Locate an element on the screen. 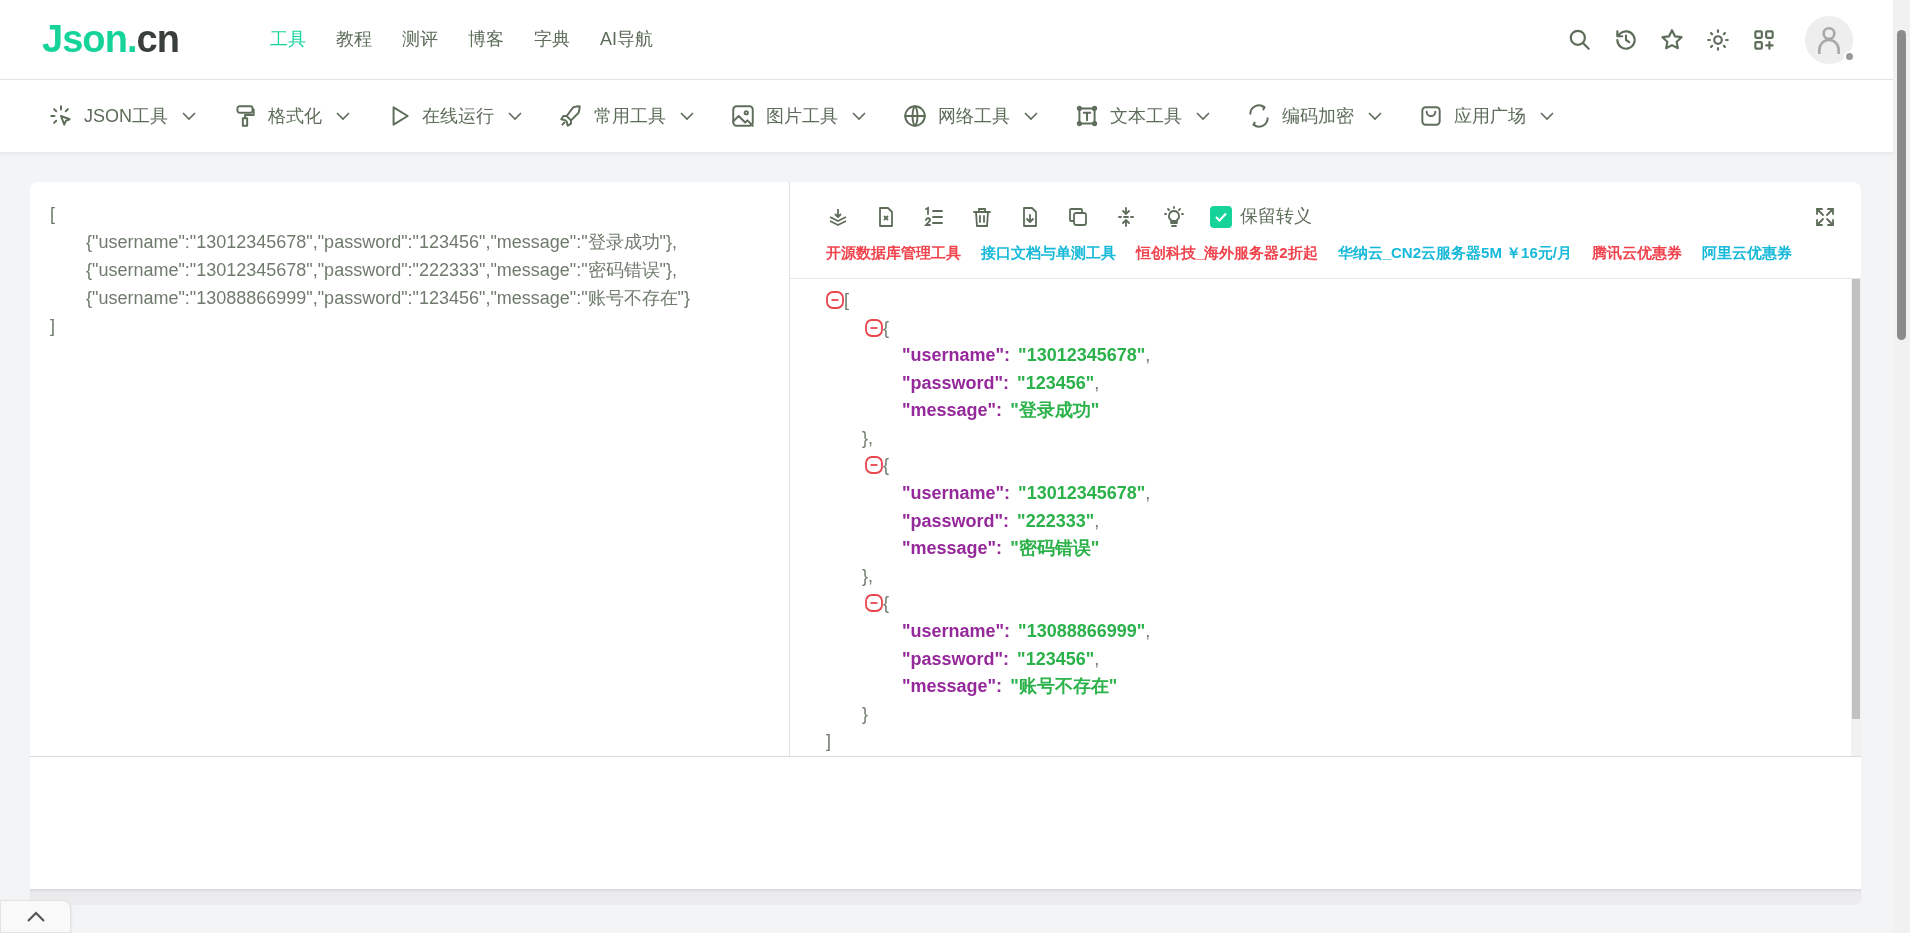 This screenshot has width=1910, height=933. json-value: "登录成功" is located at coordinates (1055, 410).